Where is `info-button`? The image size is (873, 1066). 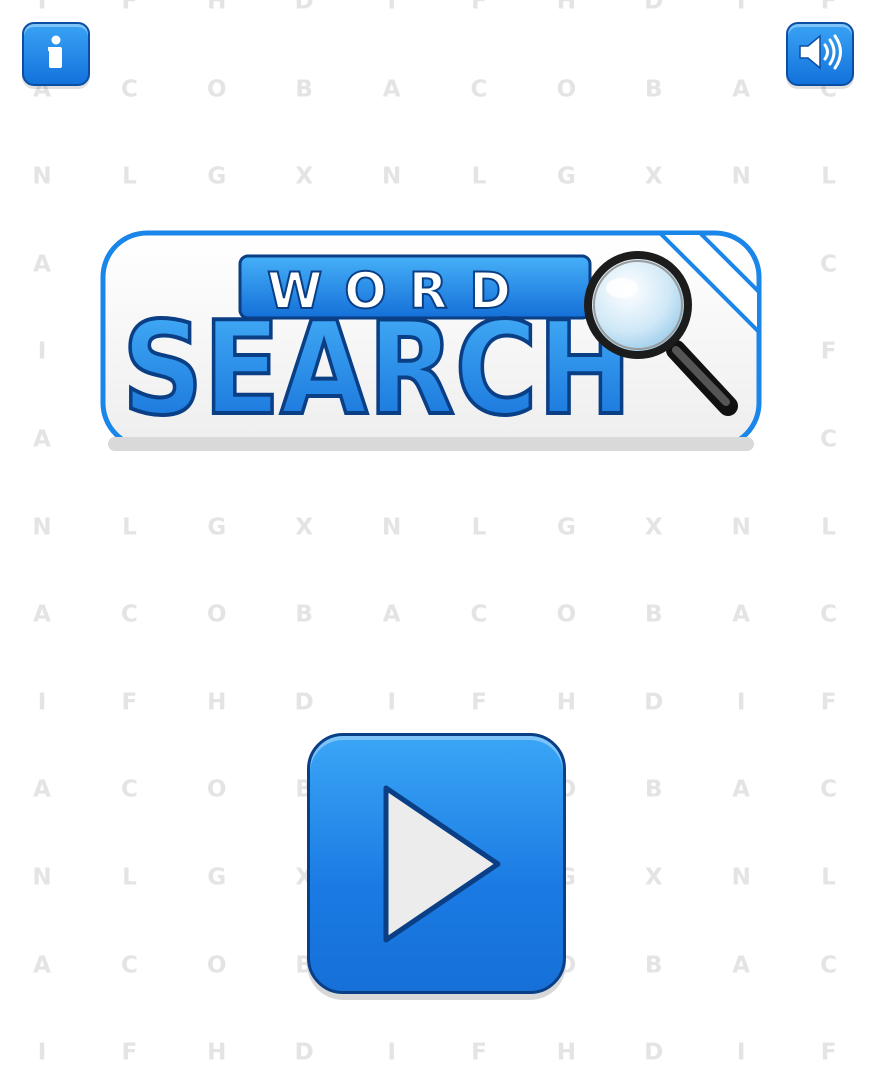 info-button is located at coordinates (56, 54).